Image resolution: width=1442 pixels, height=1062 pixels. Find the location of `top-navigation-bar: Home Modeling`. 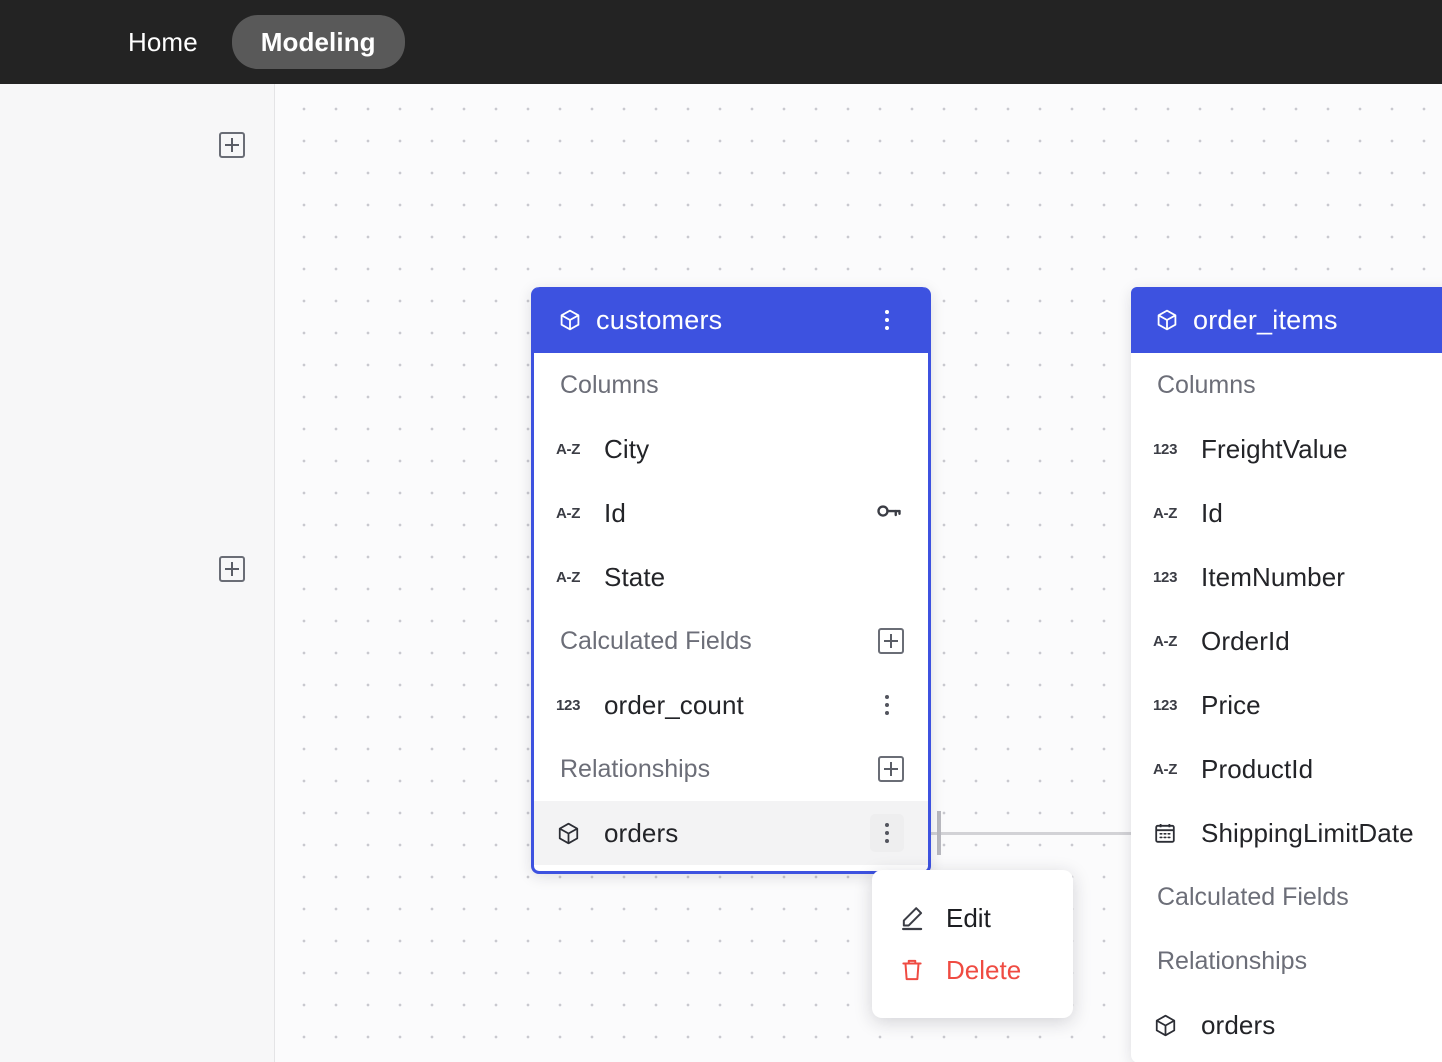

top-navigation-bar: Home Modeling is located at coordinates (721, 42).